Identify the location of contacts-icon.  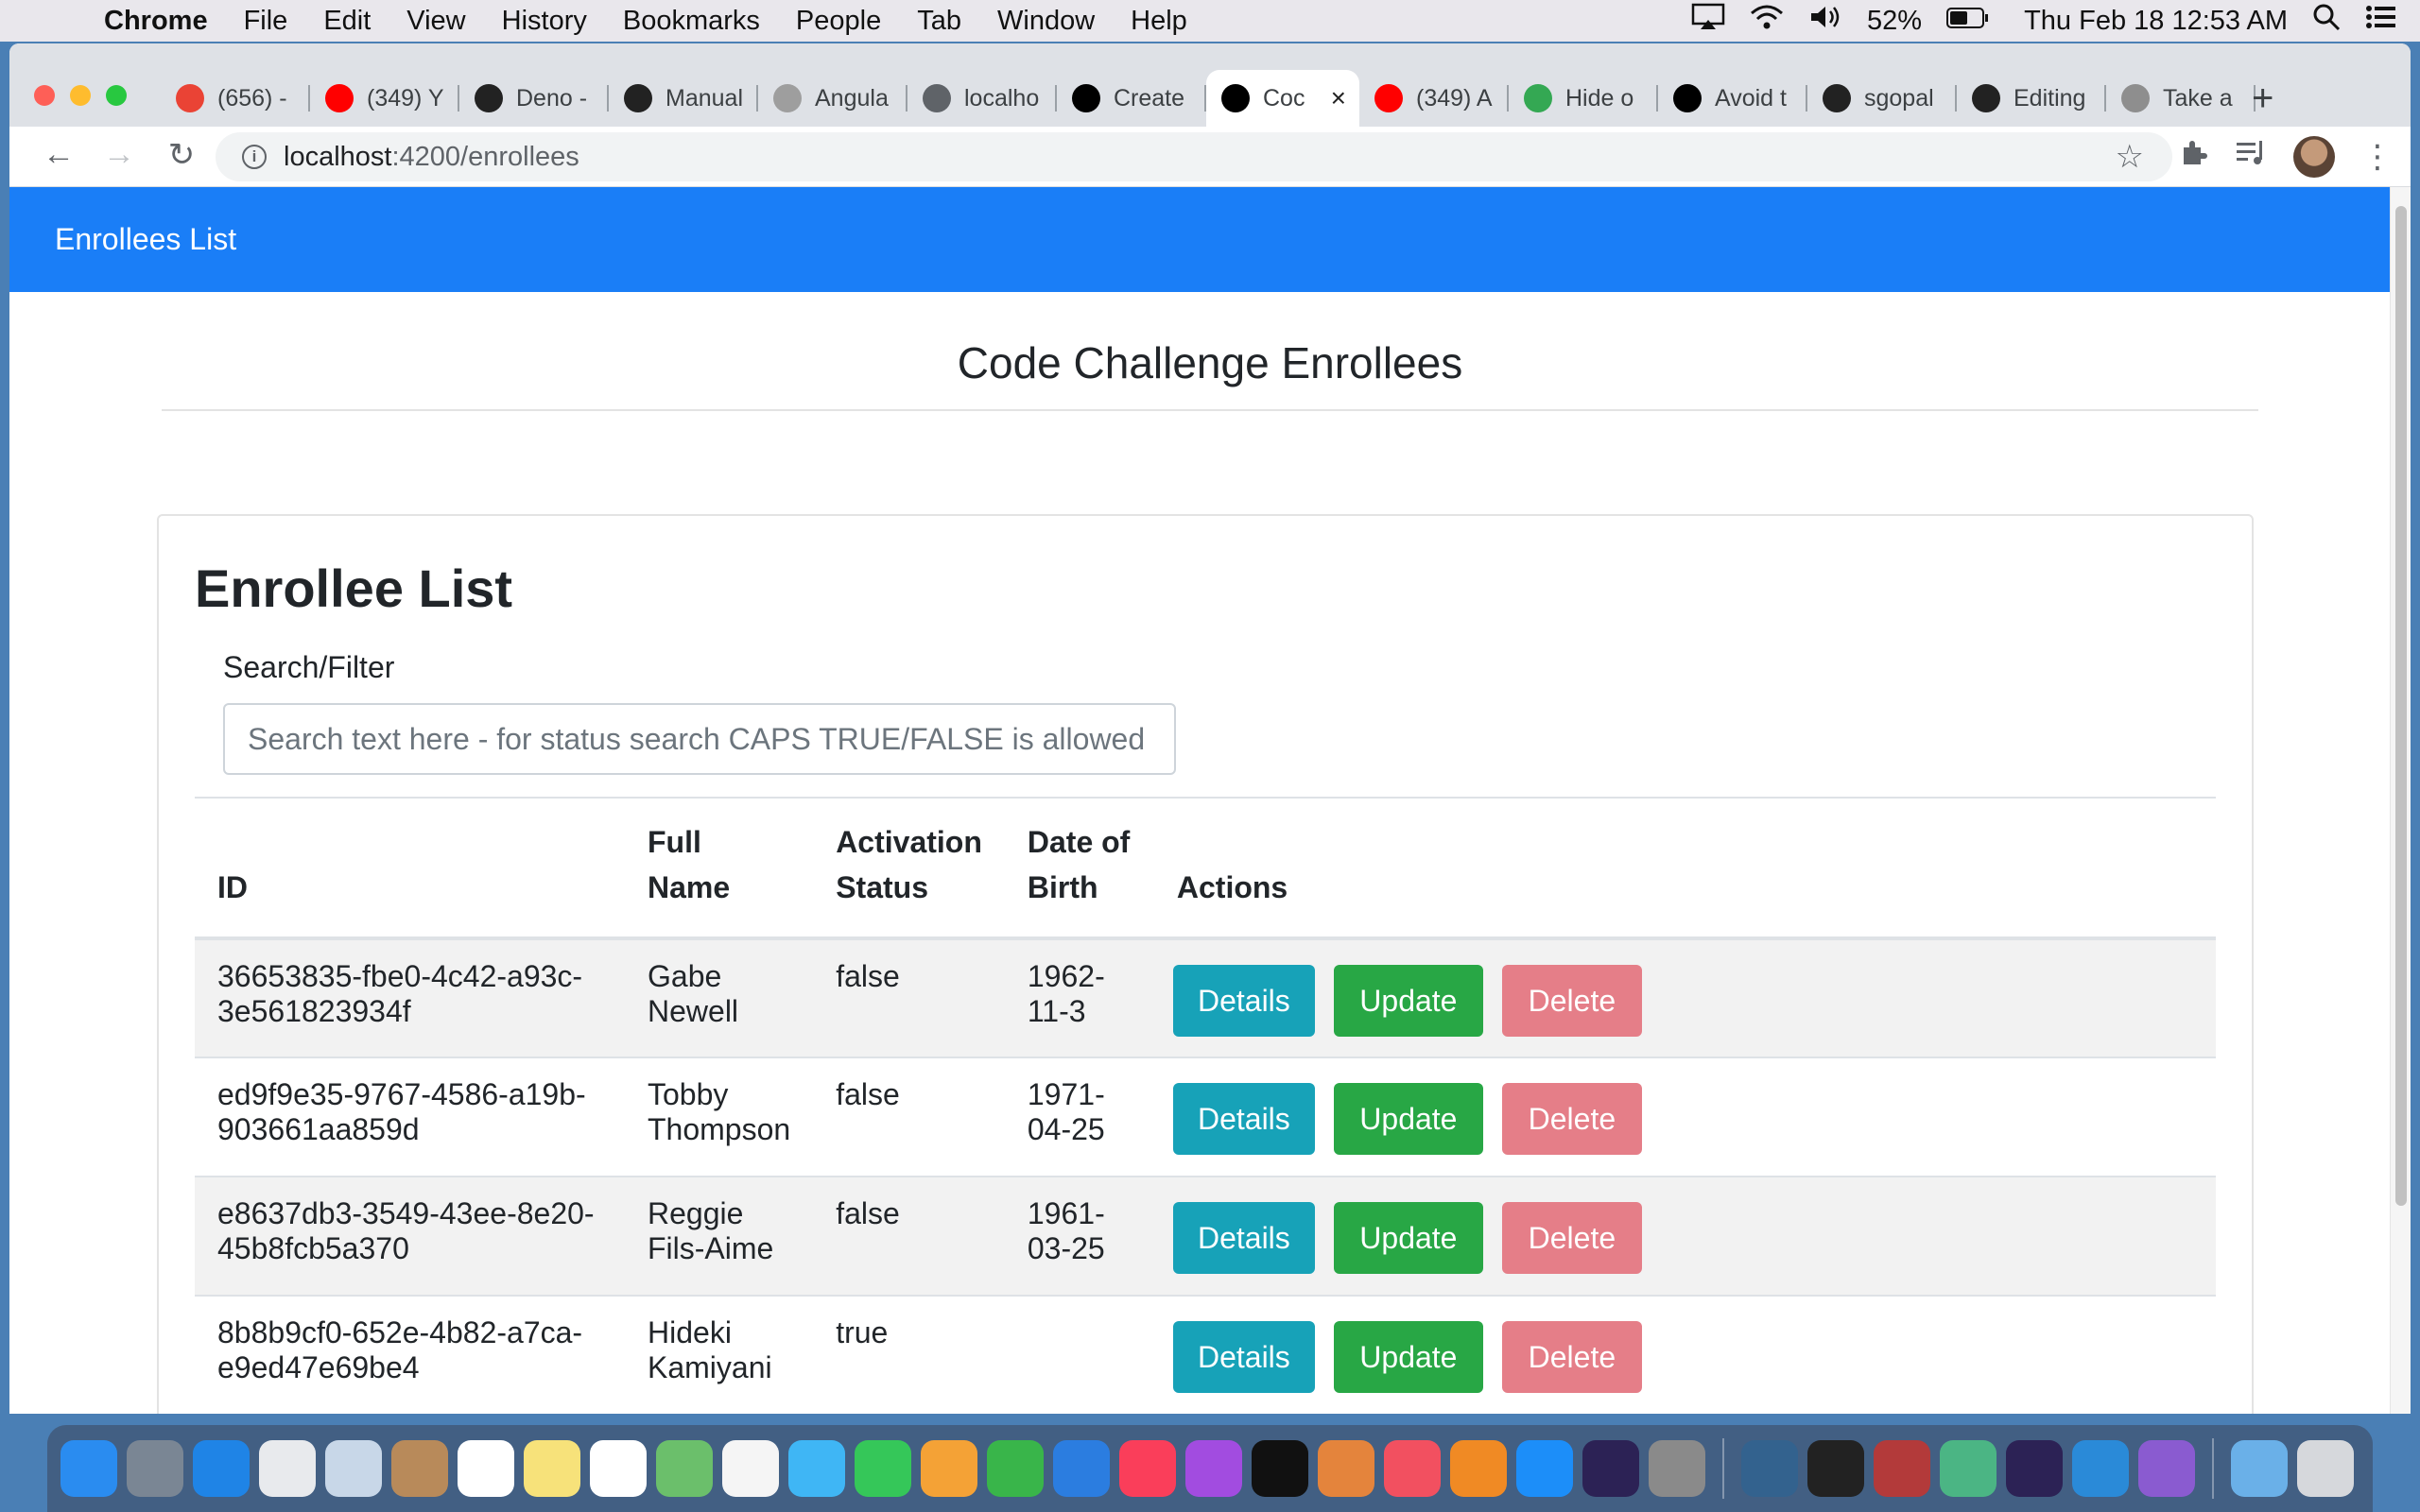
(419, 1468).